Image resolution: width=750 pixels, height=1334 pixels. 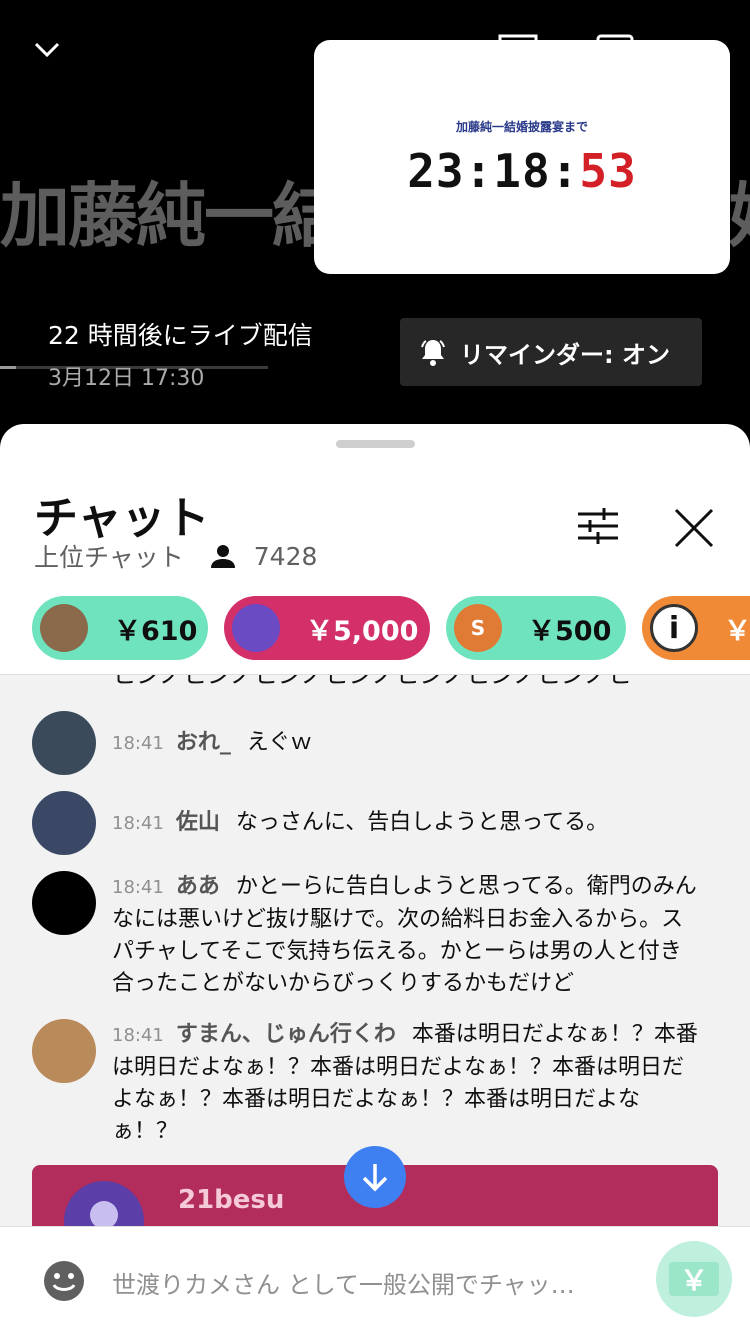 I want to click on ticker-chip: i ￥2, so click(x=696, y=628).